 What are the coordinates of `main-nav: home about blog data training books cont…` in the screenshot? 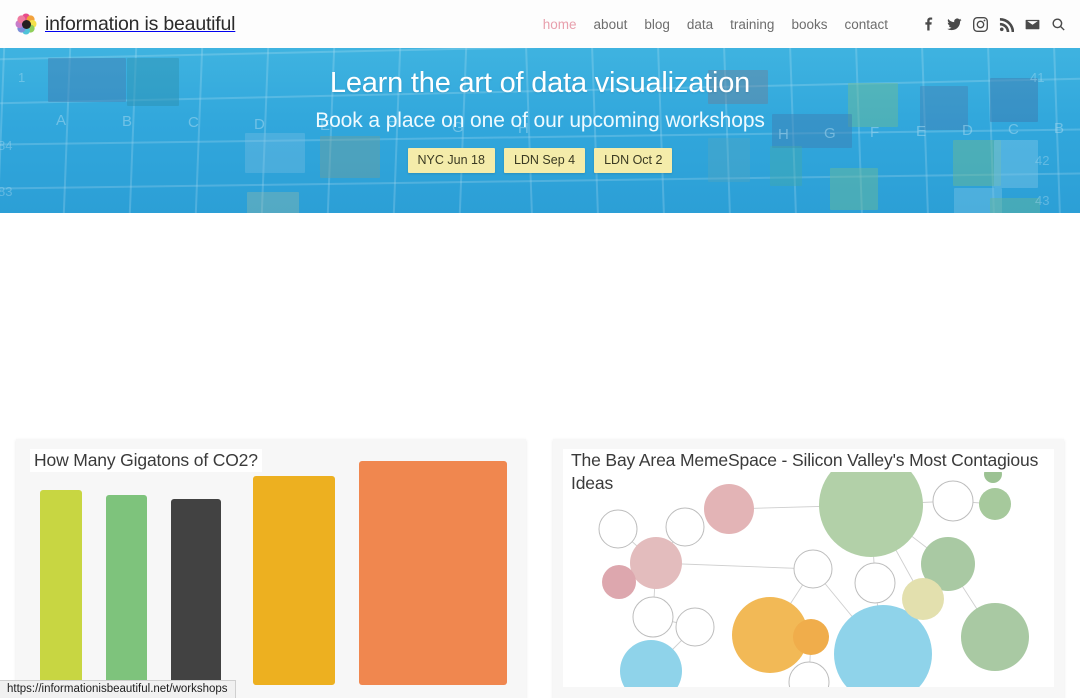 It's located at (804, 24).